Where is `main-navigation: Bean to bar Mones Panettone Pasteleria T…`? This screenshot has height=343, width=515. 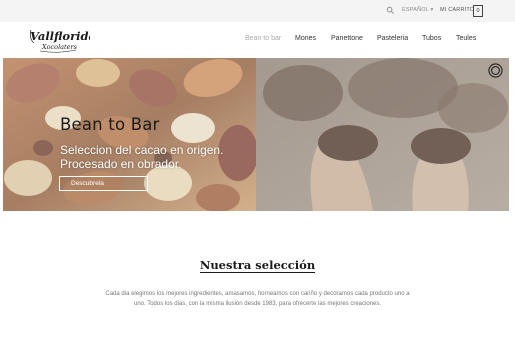 main-navigation: Bean to bar Mones Panettone Pasteleria T… is located at coordinates (257, 41).